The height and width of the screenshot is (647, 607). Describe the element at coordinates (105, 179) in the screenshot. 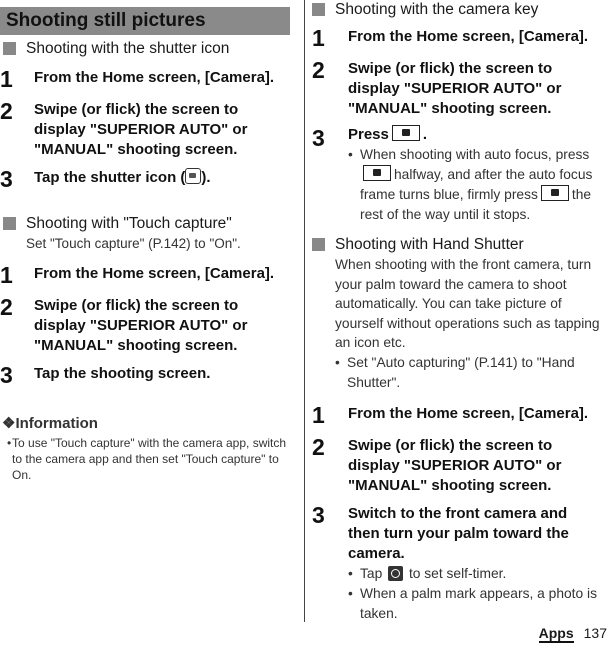

I see `step-3: 3 Tap the shutter icon ().` at that location.